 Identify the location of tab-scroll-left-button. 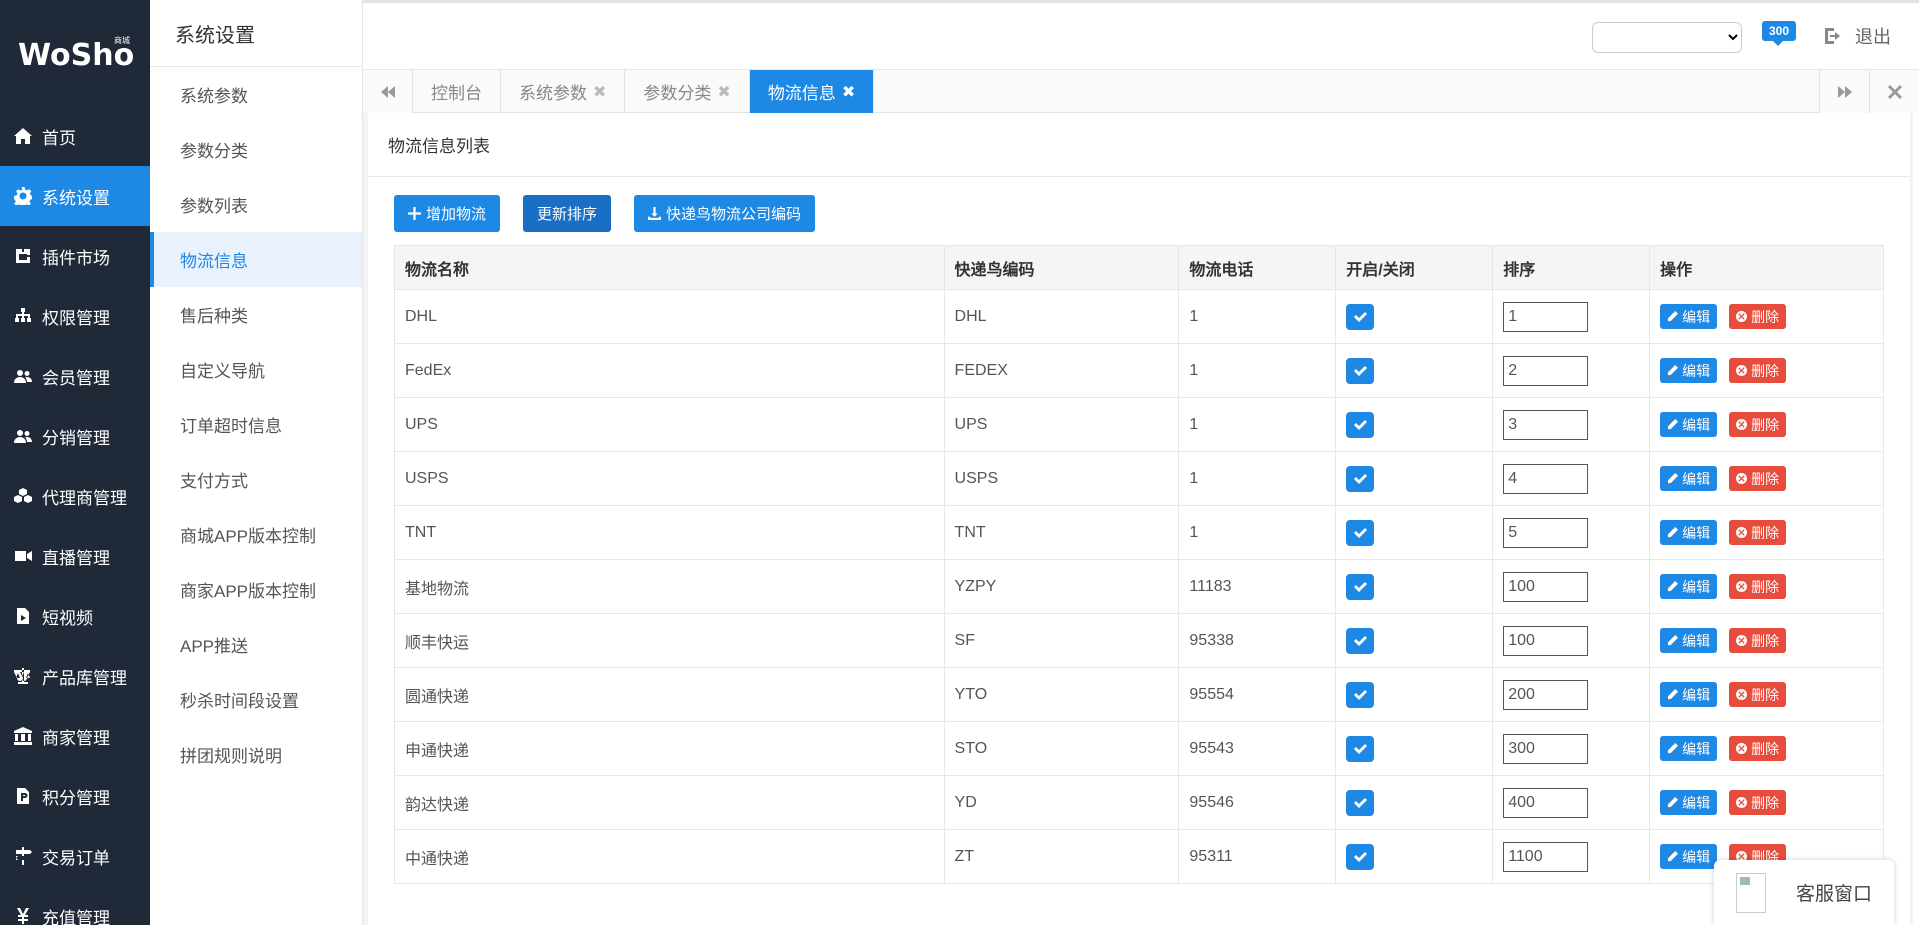
(388, 91).